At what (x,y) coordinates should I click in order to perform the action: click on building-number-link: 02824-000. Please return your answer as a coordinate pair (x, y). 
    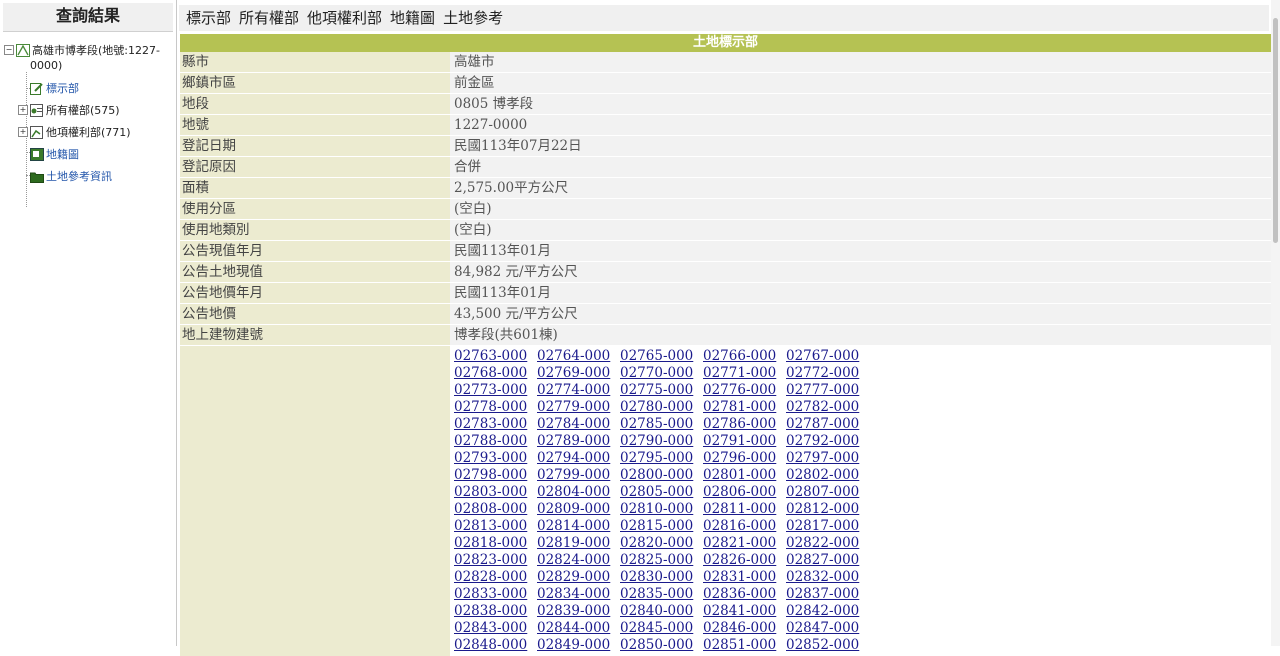
    Looking at the image, I should click on (578, 560).